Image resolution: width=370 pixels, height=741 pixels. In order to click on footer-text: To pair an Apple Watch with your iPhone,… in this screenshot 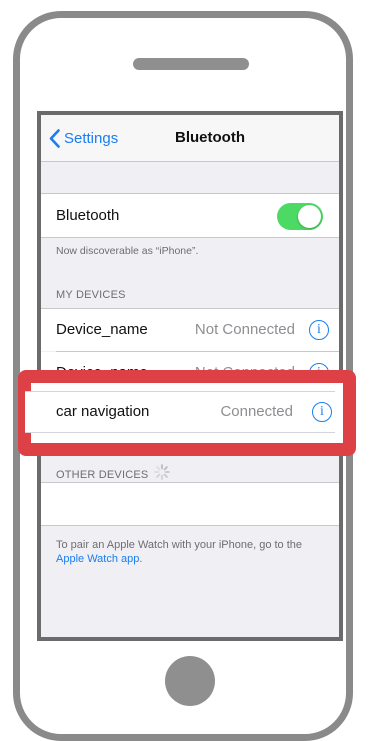, I will do `click(187, 552)`.